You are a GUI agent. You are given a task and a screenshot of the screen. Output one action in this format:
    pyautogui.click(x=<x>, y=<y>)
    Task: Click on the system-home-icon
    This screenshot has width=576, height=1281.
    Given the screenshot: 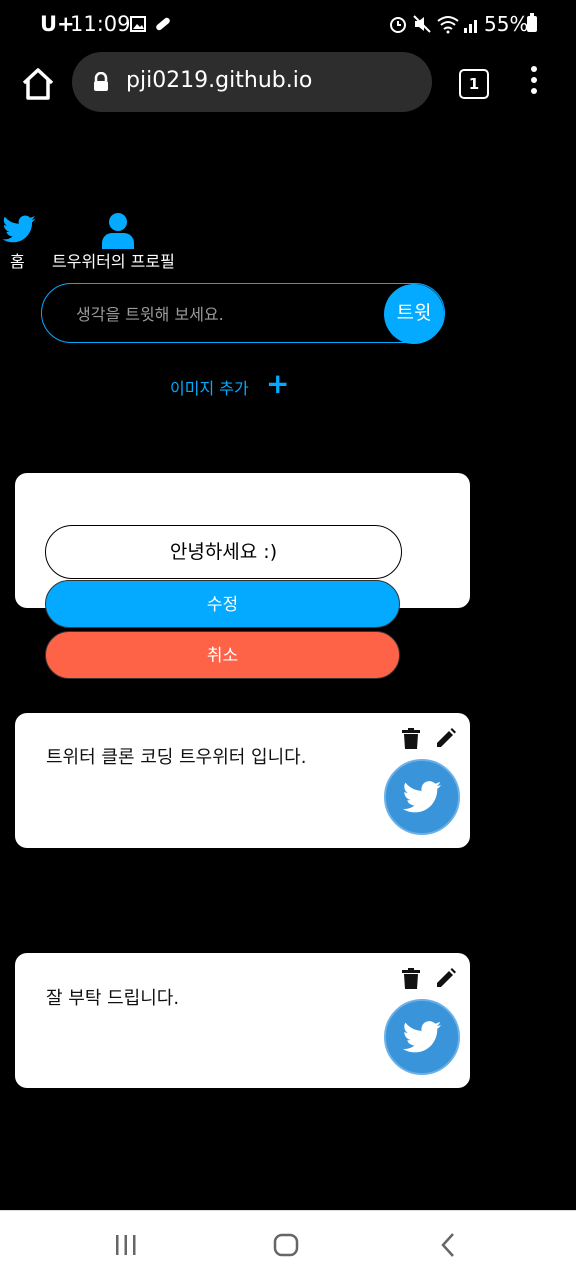 What is the action you would take?
    pyautogui.click(x=286, y=1245)
    